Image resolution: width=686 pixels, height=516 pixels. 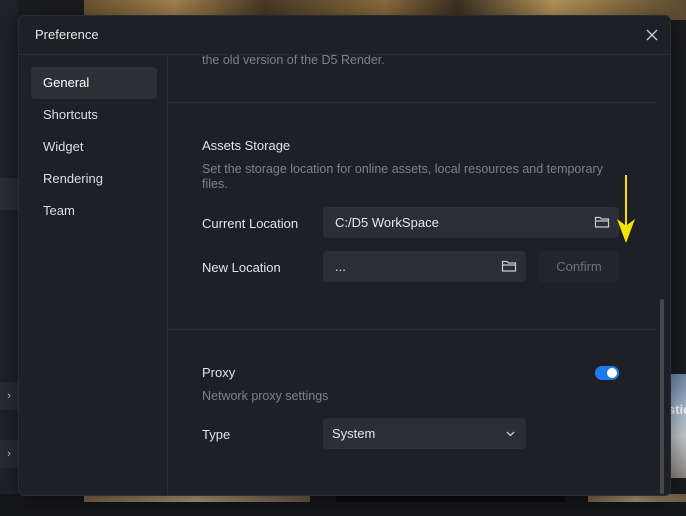 I want to click on sidebar-item-rendering: Rendering, so click(x=94, y=179).